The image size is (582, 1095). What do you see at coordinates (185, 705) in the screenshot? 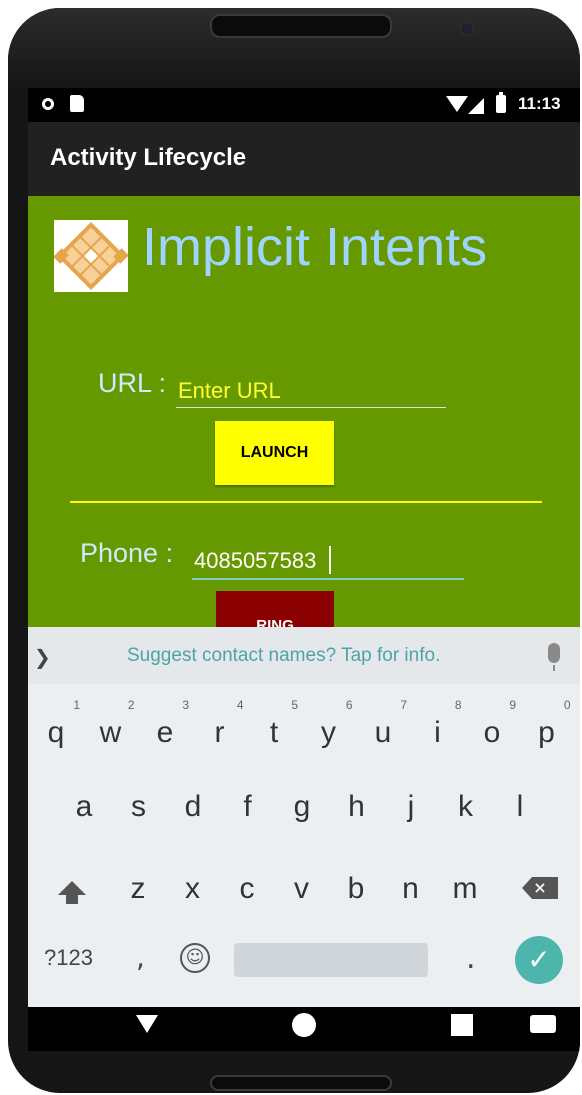
I see `key-number-hint: 3` at bounding box center [185, 705].